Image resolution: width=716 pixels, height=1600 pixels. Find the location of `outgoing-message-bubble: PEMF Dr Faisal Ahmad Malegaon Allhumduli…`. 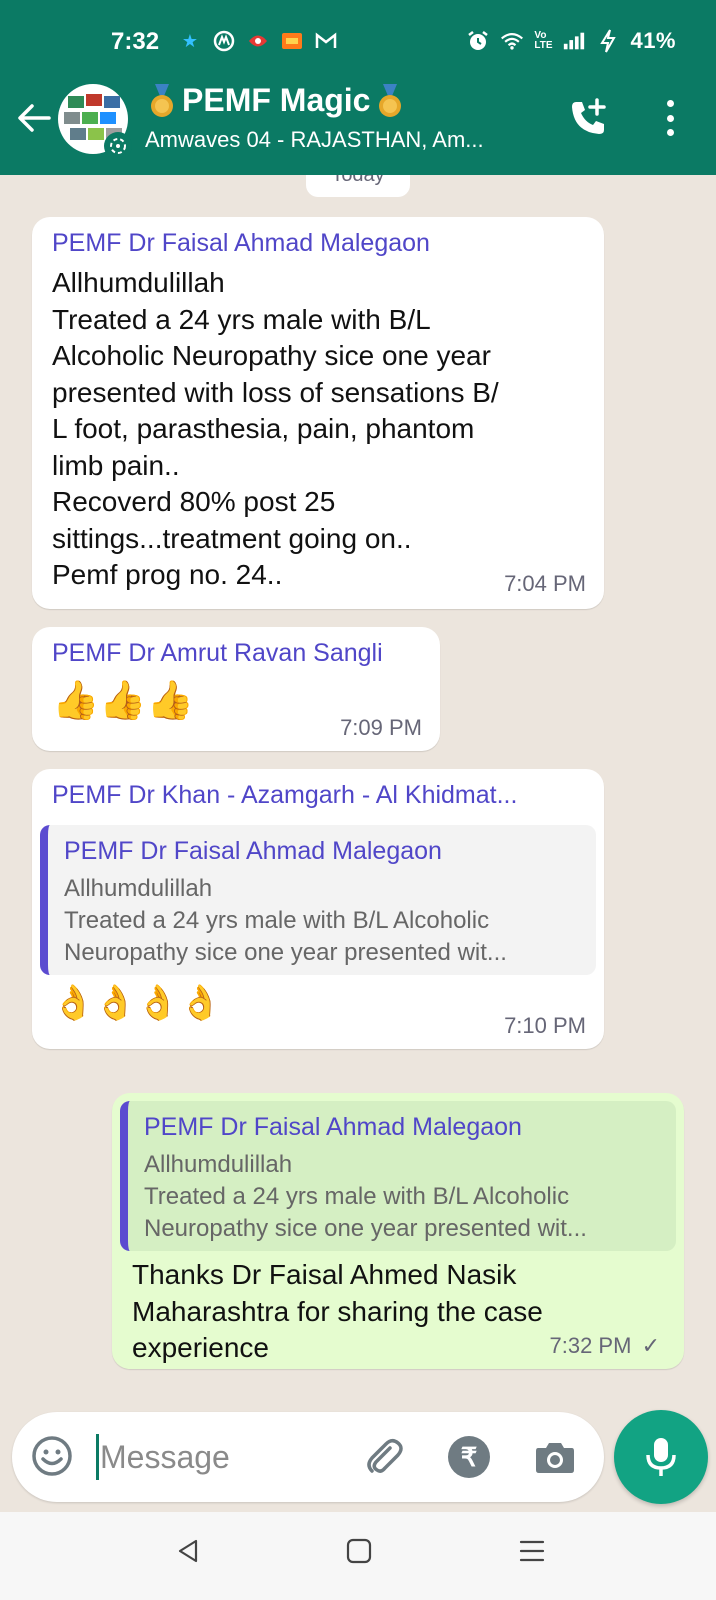

outgoing-message-bubble: PEMF Dr Faisal Ahmad Malegaon Allhumduli… is located at coordinates (398, 1231).